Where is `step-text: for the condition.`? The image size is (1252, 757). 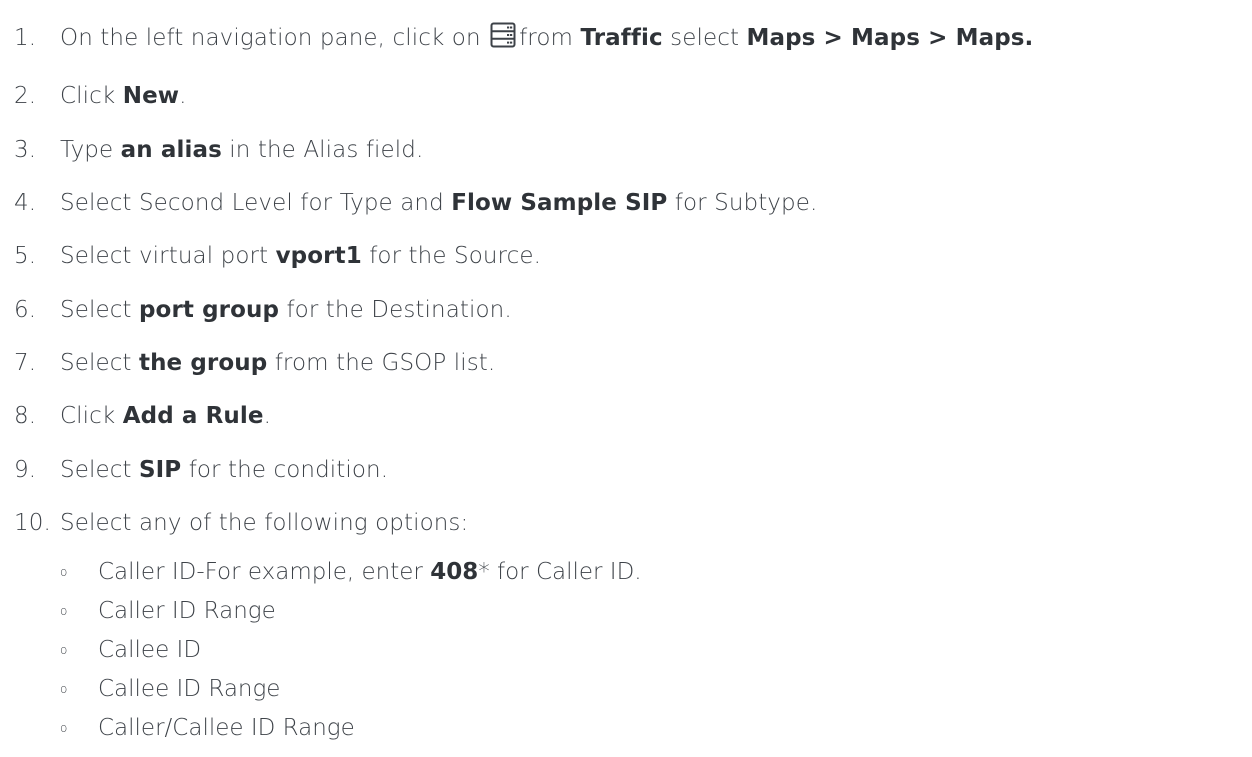 step-text: for the condition. is located at coordinates (288, 470).